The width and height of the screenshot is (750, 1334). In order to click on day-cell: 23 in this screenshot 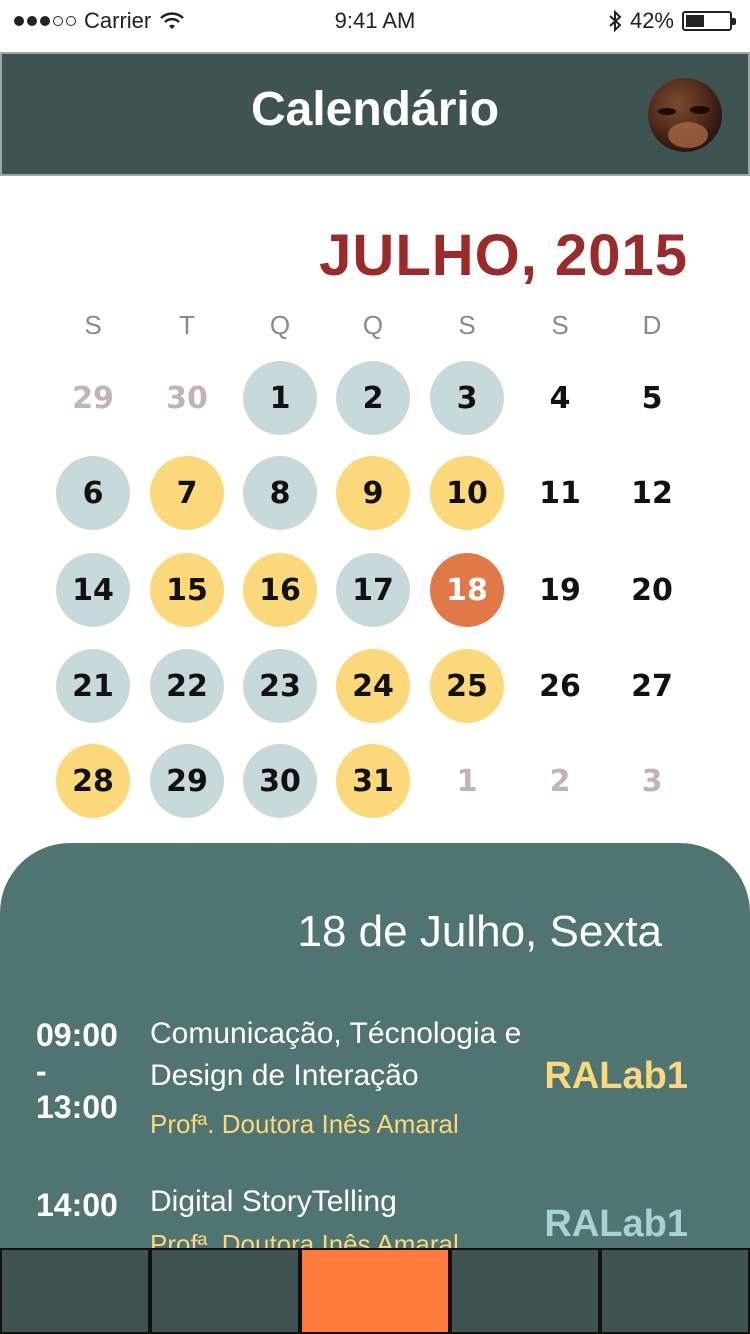, I will do `click(280, 686)`.